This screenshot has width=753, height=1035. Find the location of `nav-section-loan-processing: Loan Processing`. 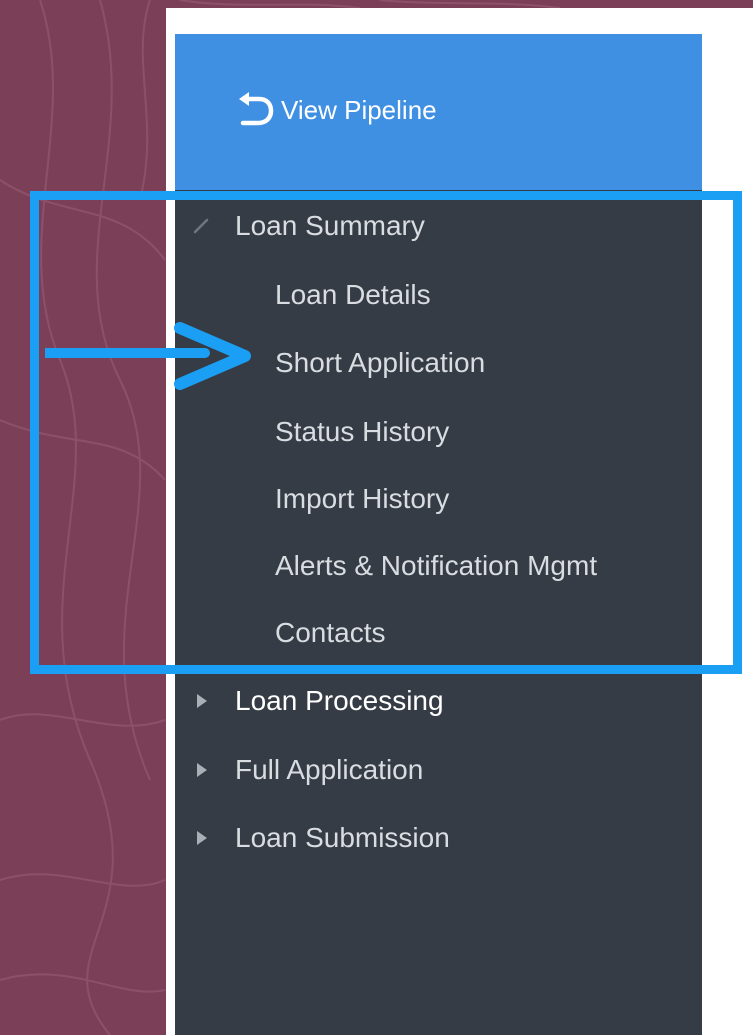

nav-section-loan-processing: Loan Processing is located at coordinates (317, 701).